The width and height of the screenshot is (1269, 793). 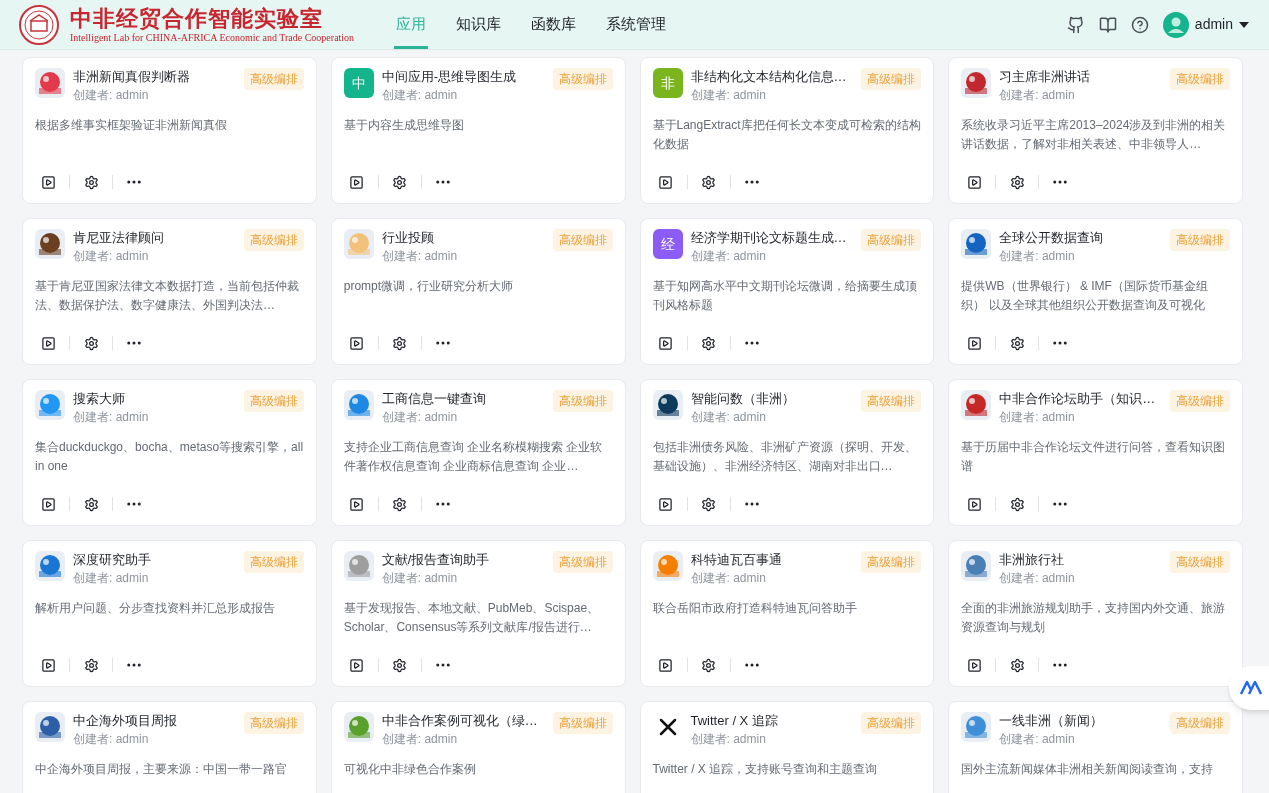 What do you see at coordinates (410, 769) in the screenshot?
I see `app-description: 可视化中非绿色合作案例` at bounding box center [410, 769].